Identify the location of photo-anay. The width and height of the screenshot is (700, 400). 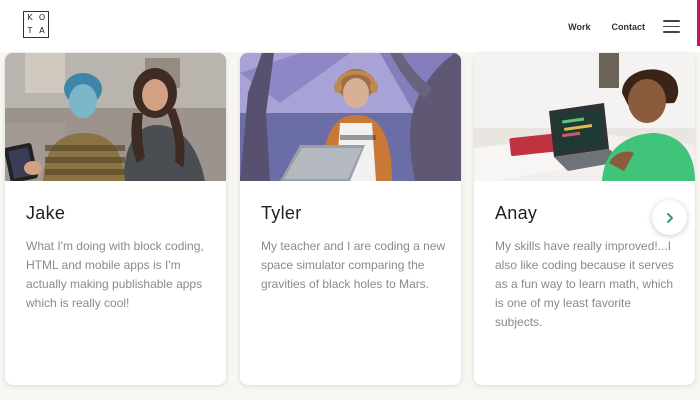
(584, 117).